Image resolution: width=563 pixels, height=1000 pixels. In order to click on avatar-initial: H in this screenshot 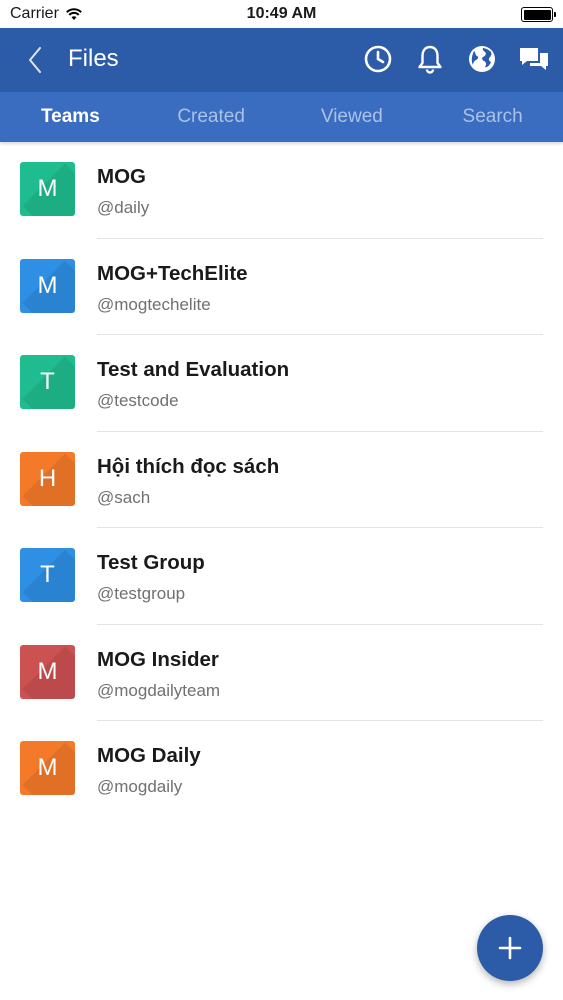, I will do `click(47, 478)`.